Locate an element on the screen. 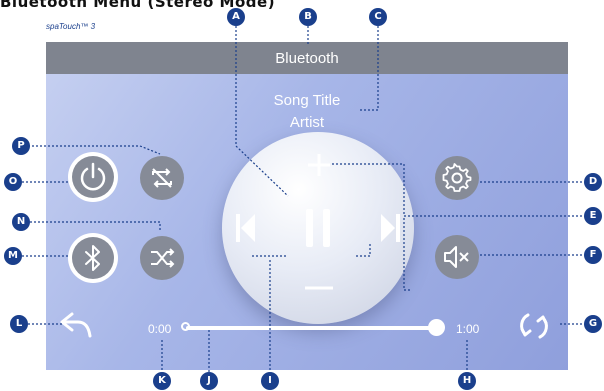  bluetooth-button is located at coordinates (93, 258).